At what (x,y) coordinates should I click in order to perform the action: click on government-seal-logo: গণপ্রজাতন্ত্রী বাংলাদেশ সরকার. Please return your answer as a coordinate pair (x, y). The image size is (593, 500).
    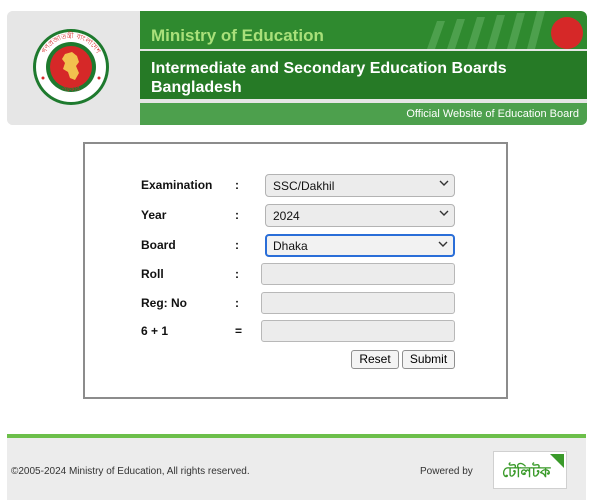
    Looking at the image, I should click on (71, 67).